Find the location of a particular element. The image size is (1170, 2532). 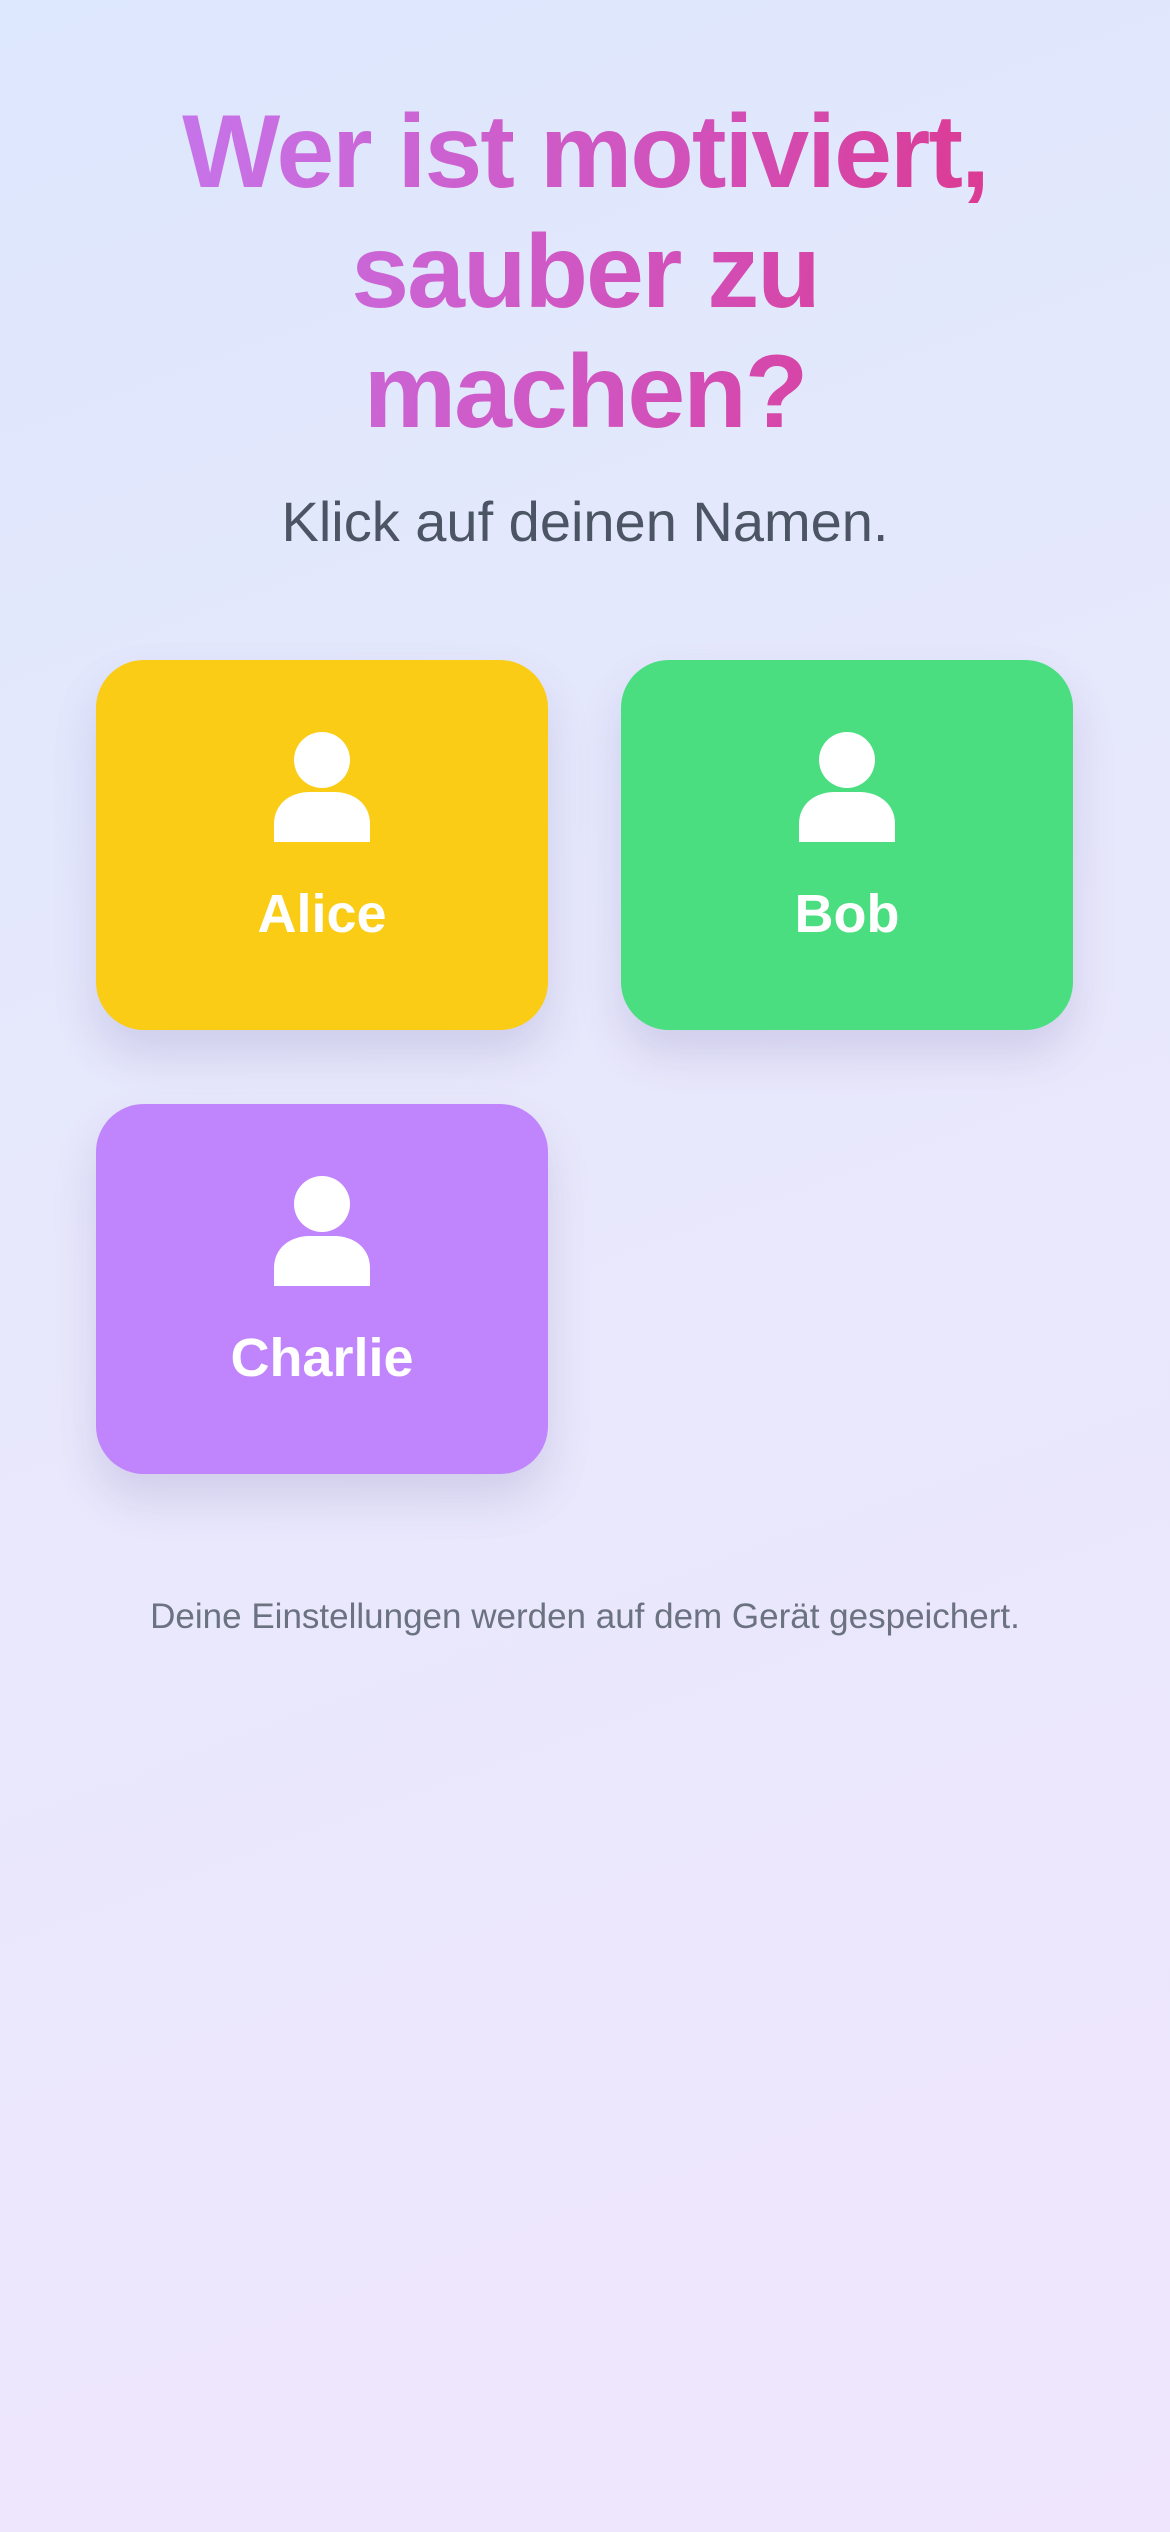

user-card-alice: Alice is located at coordinates (322, 845).